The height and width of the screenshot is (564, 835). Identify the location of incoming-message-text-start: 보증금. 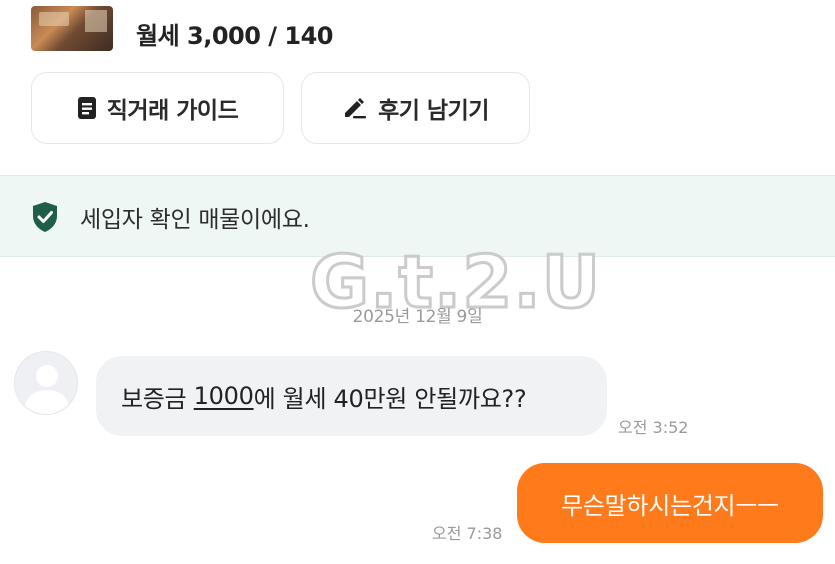
(157, 398).